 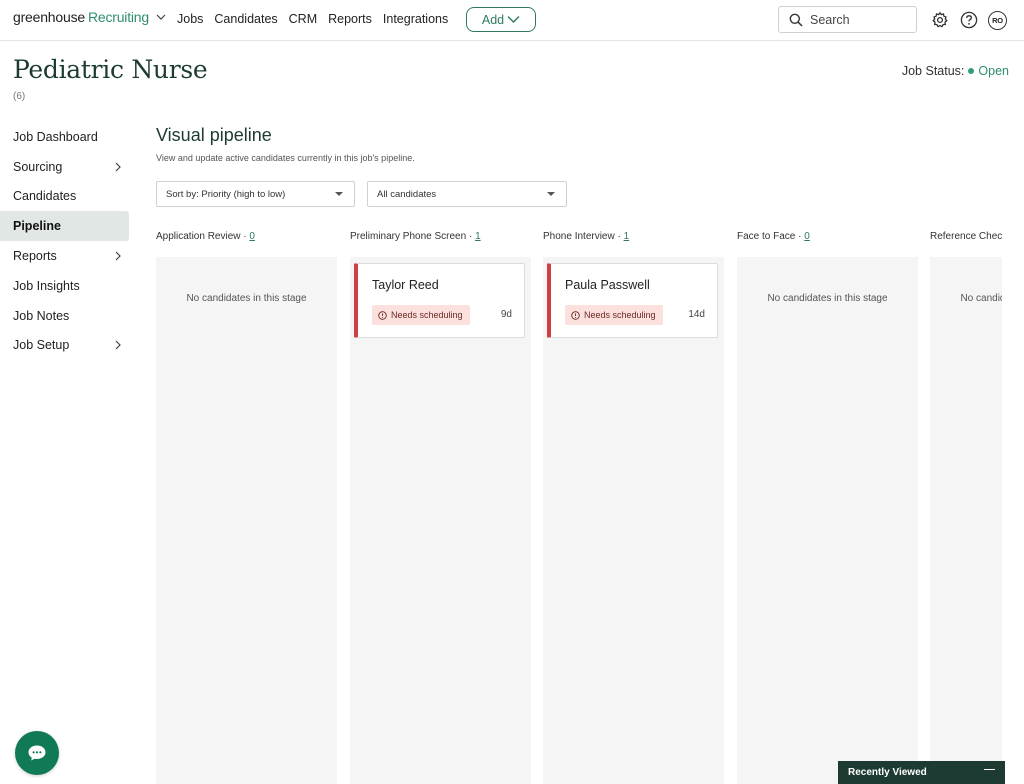 I want to click on sidebar-item-candidates: Candidates, so click(x=64, y=197).